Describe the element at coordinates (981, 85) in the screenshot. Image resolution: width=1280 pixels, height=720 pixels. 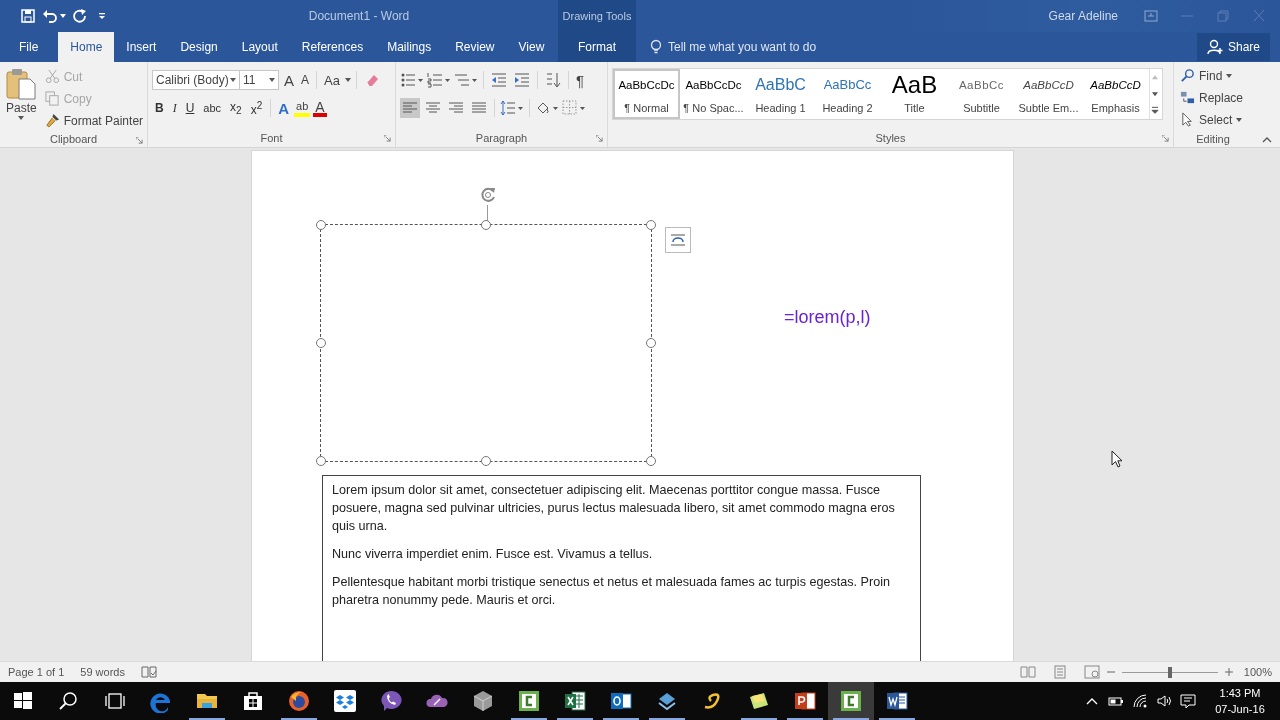
I see `style-preview: AaBbCc` at that location.